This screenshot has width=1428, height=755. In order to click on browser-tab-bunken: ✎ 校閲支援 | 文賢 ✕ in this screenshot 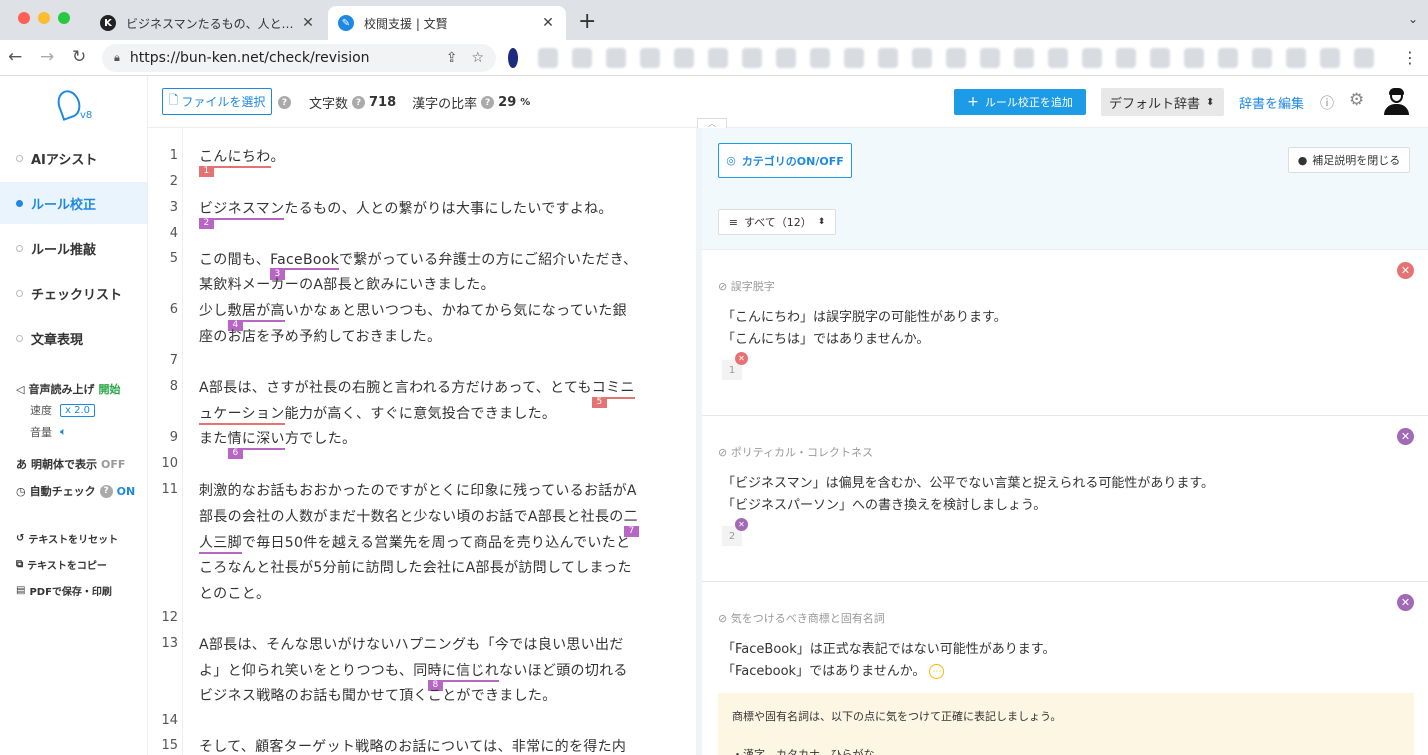, I will do `click(447, 23)`.